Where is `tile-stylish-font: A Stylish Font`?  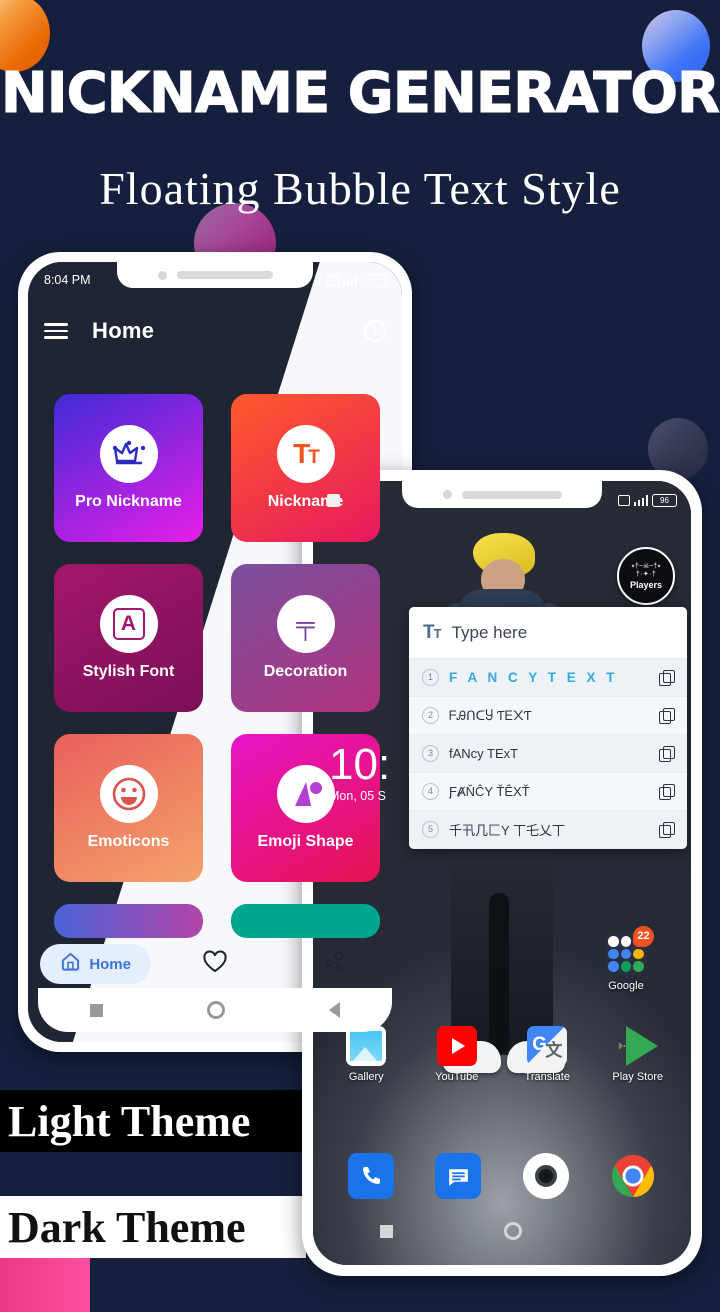
tile-stylish-font: A Stylish Font is located at coordinates (128, 638).